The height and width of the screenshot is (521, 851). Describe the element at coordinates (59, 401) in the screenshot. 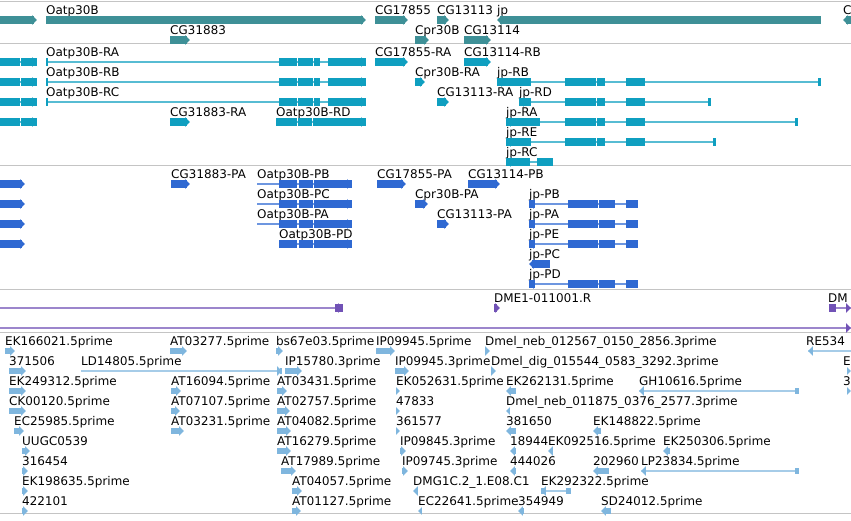

I see `feature-label: CK00120.5prime` at that location.